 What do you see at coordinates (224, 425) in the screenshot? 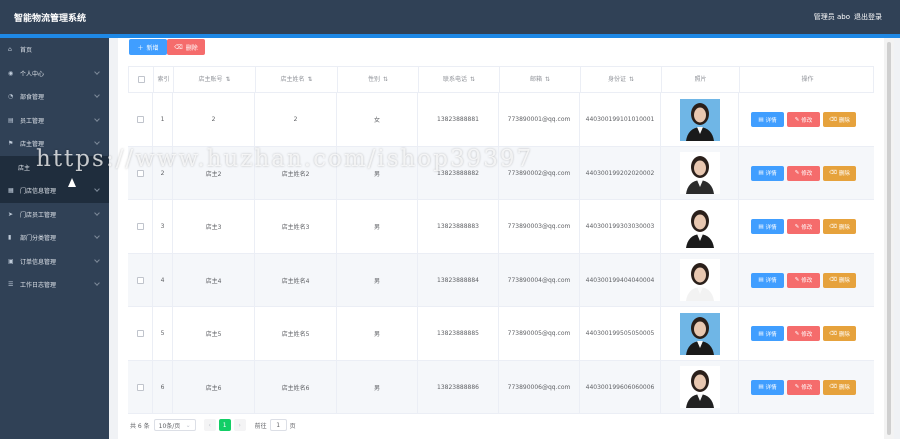
I see `page-number-button: 1` at bounding box center [224, 425].